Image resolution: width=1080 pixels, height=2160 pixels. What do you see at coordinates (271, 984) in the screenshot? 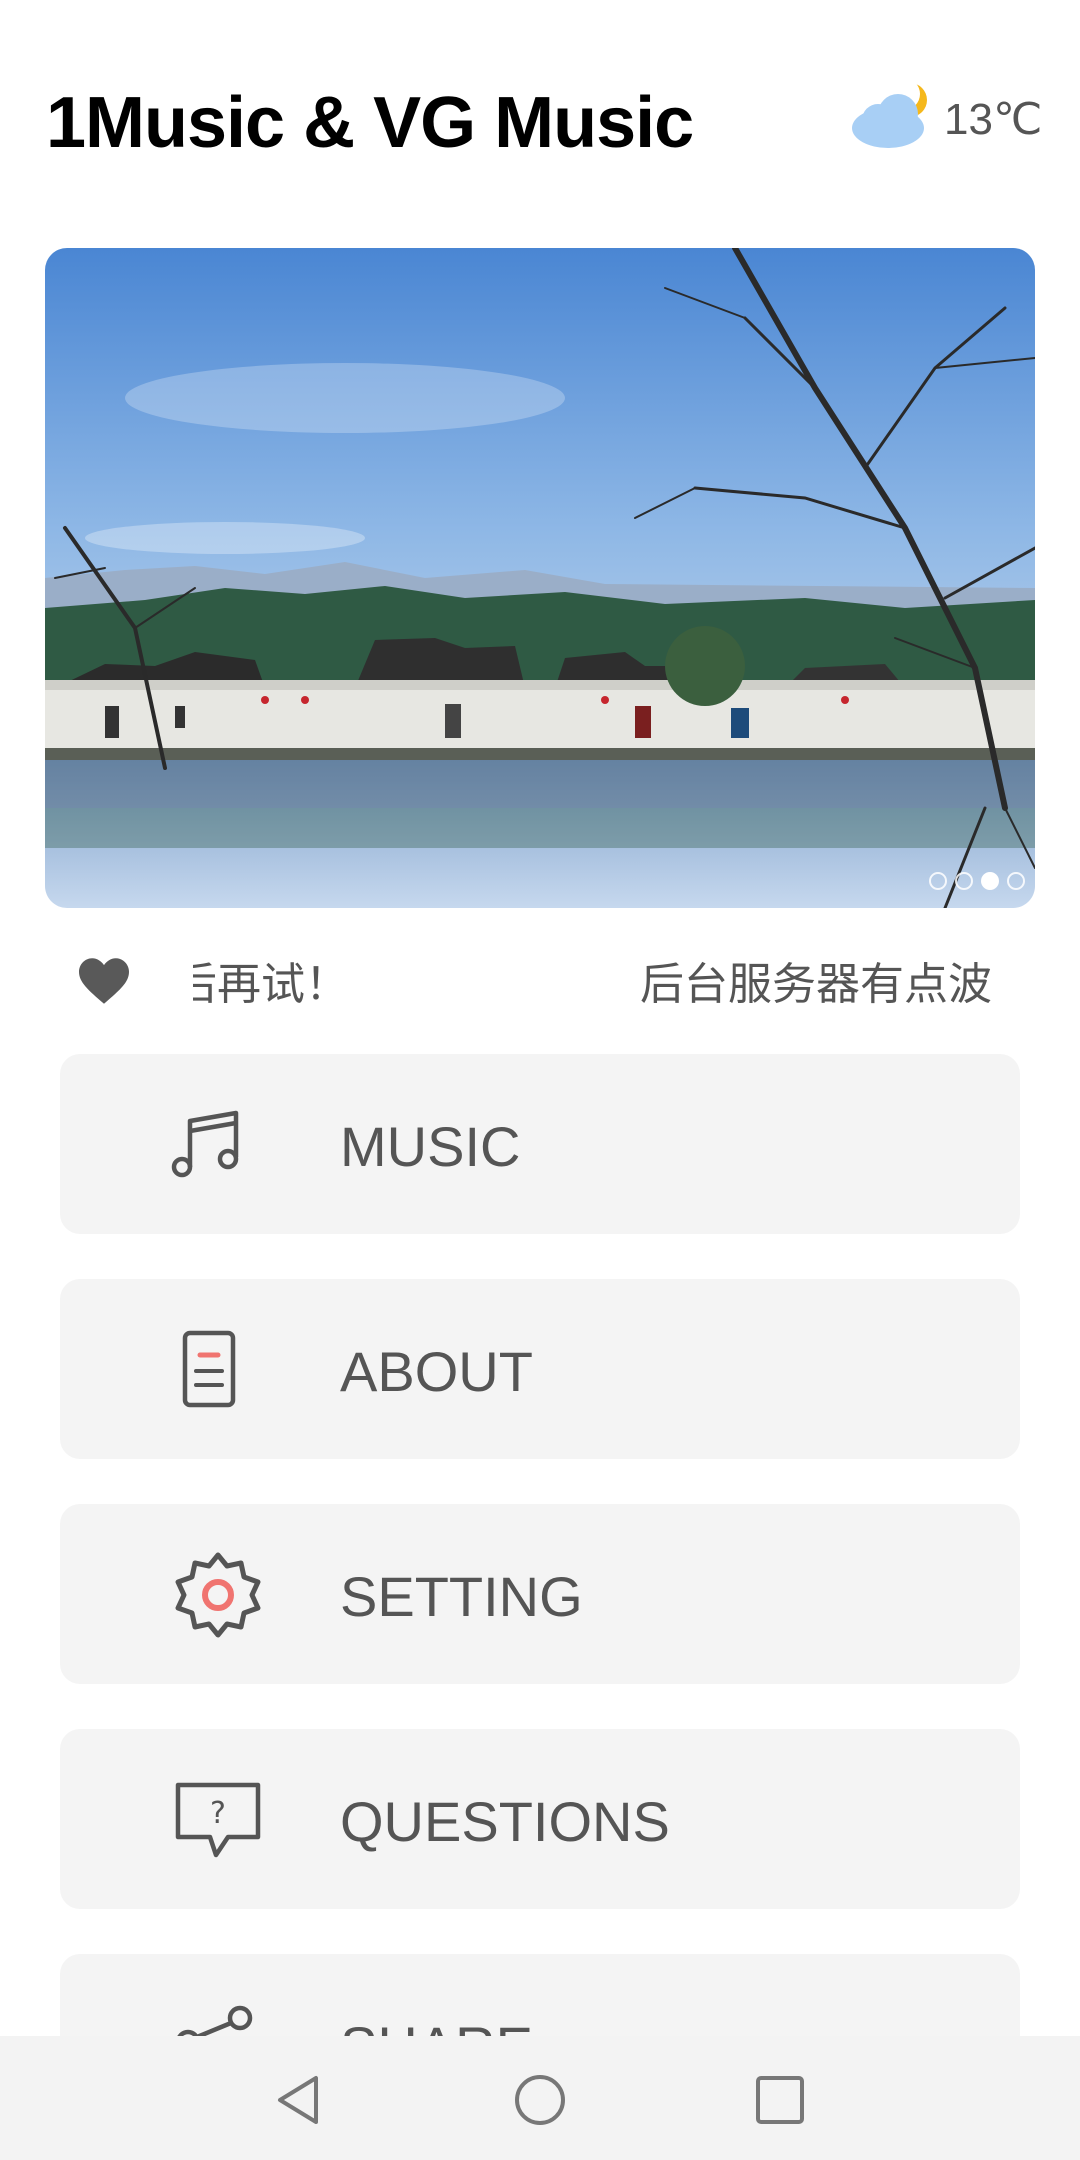
I see `marquee-text-left: 后再试！` at bounding box center [271, 984].